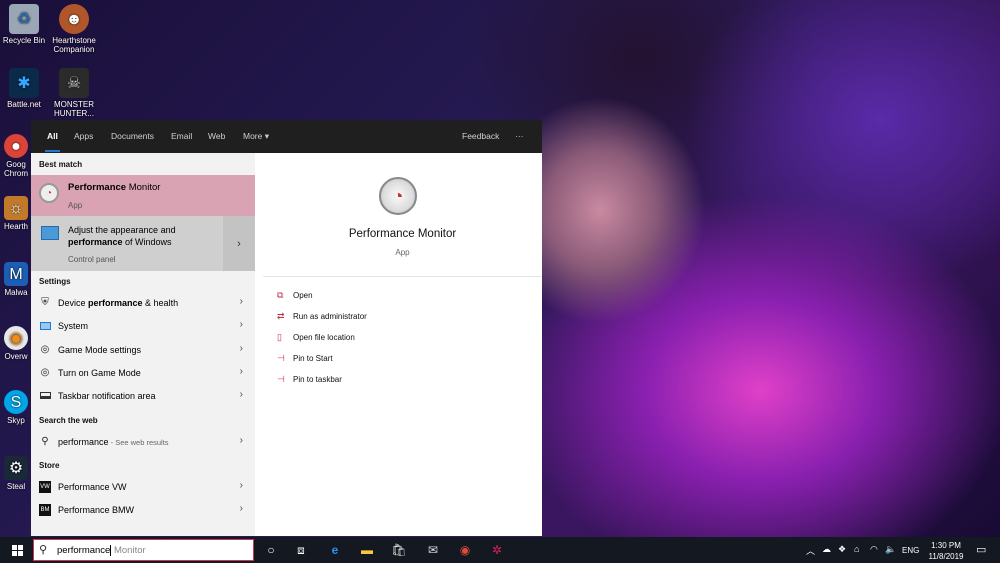  I want to click on tab-more: More ▾, so click(256, 136).